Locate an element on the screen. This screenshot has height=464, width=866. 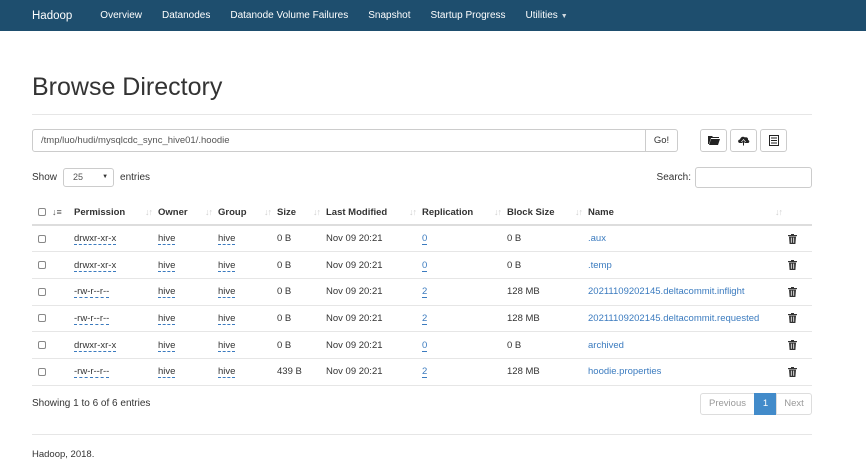
nav-snapshot: Snapshot is located at coordinates (389, 15).